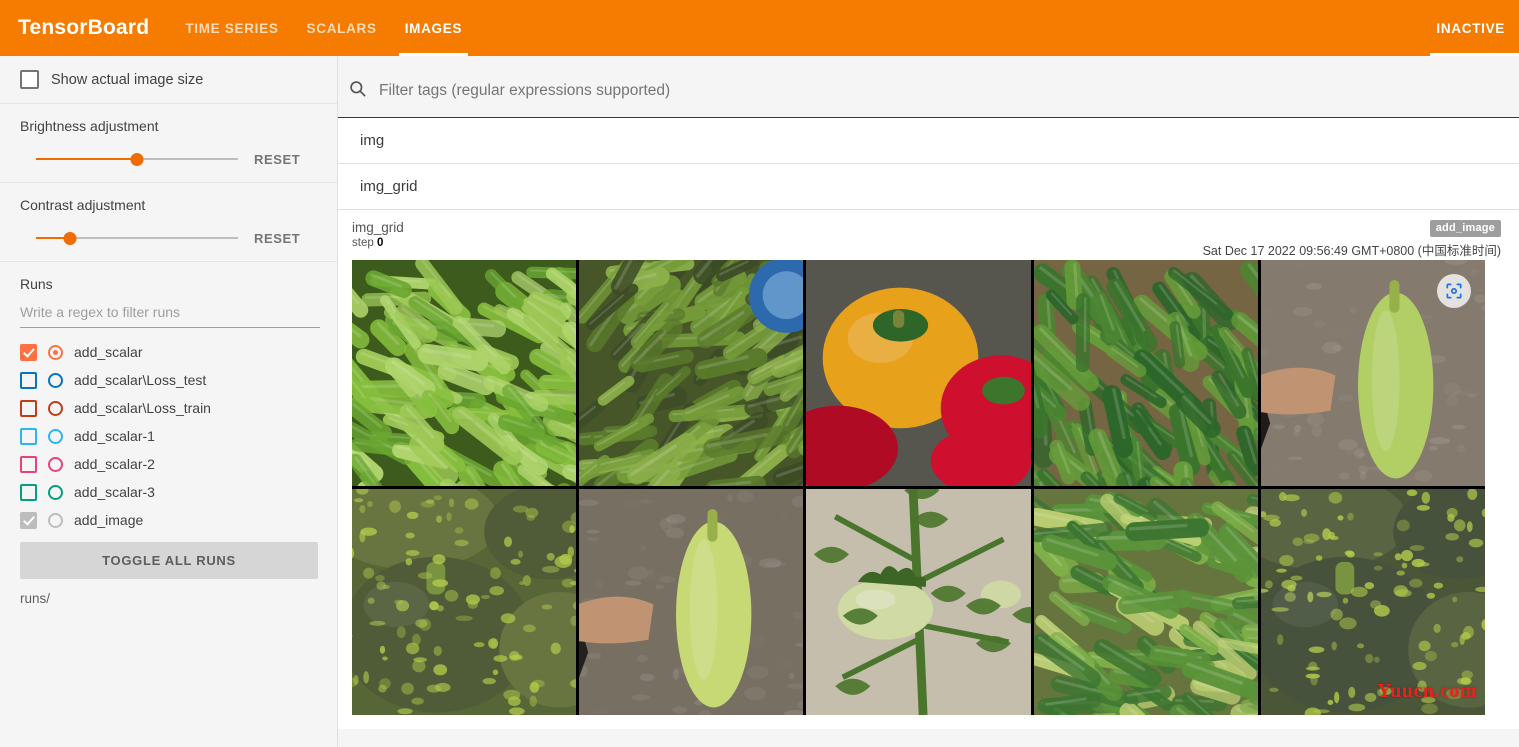 Image resolution: width=1519 pixels, height=747 pixels. What do you see at coordinates (29, 79) in the screenshot?
I see `show-actual-image-size-checkbox` at bounding box center [29, 79].